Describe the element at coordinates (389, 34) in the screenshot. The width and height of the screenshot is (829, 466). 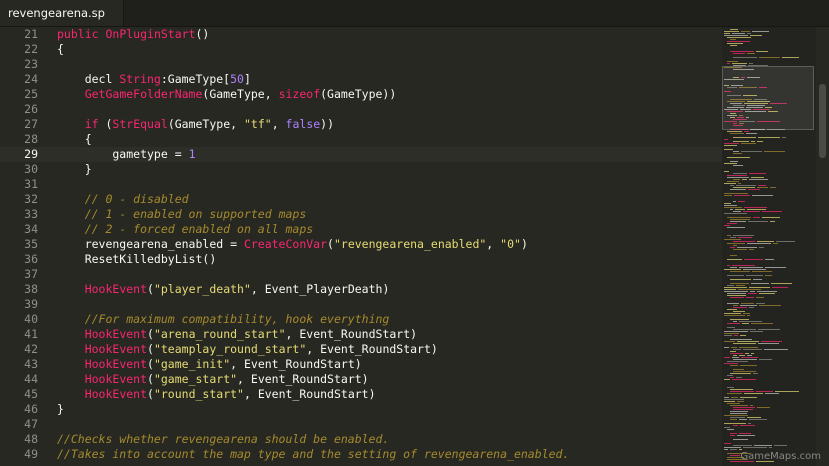
I see `code-line: public OnPluginStart()` at that location.